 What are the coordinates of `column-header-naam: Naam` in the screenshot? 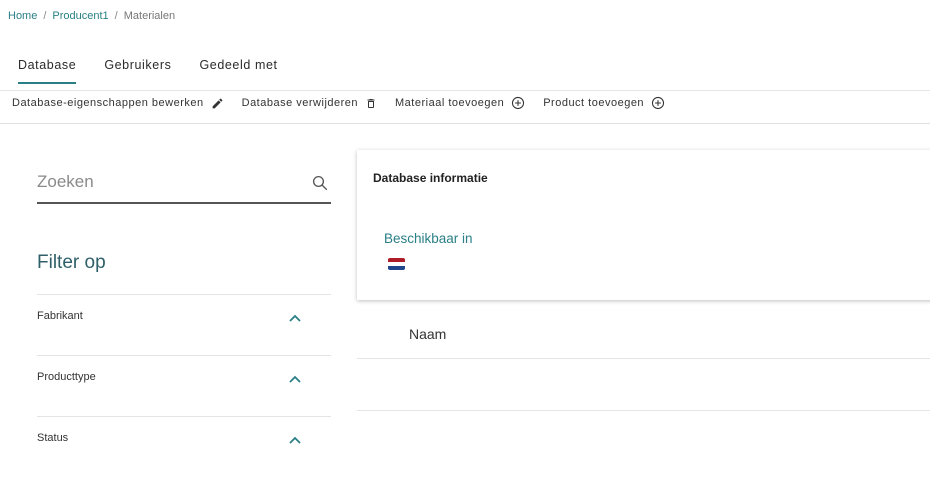 It's located at (427, 334).